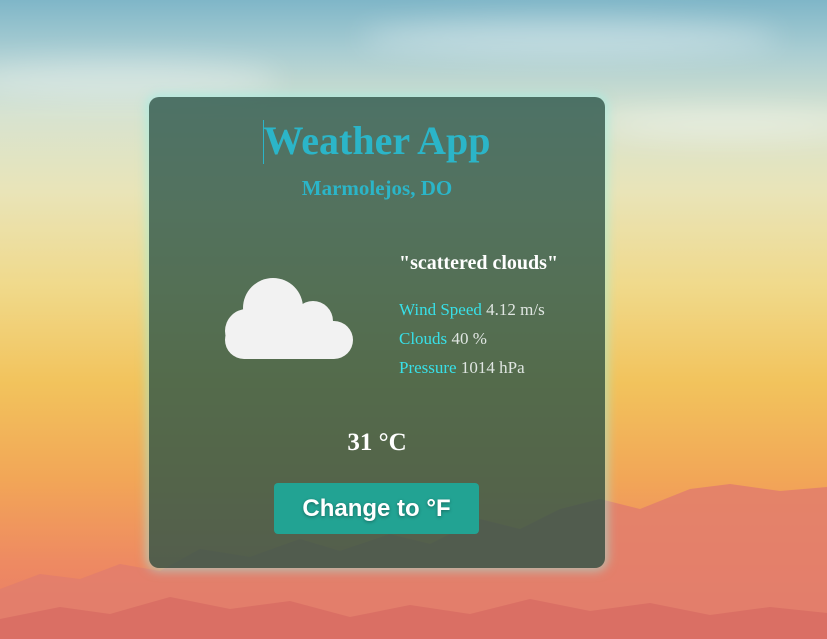  I want to click on detail-label: Clouds, so click(423, 338).